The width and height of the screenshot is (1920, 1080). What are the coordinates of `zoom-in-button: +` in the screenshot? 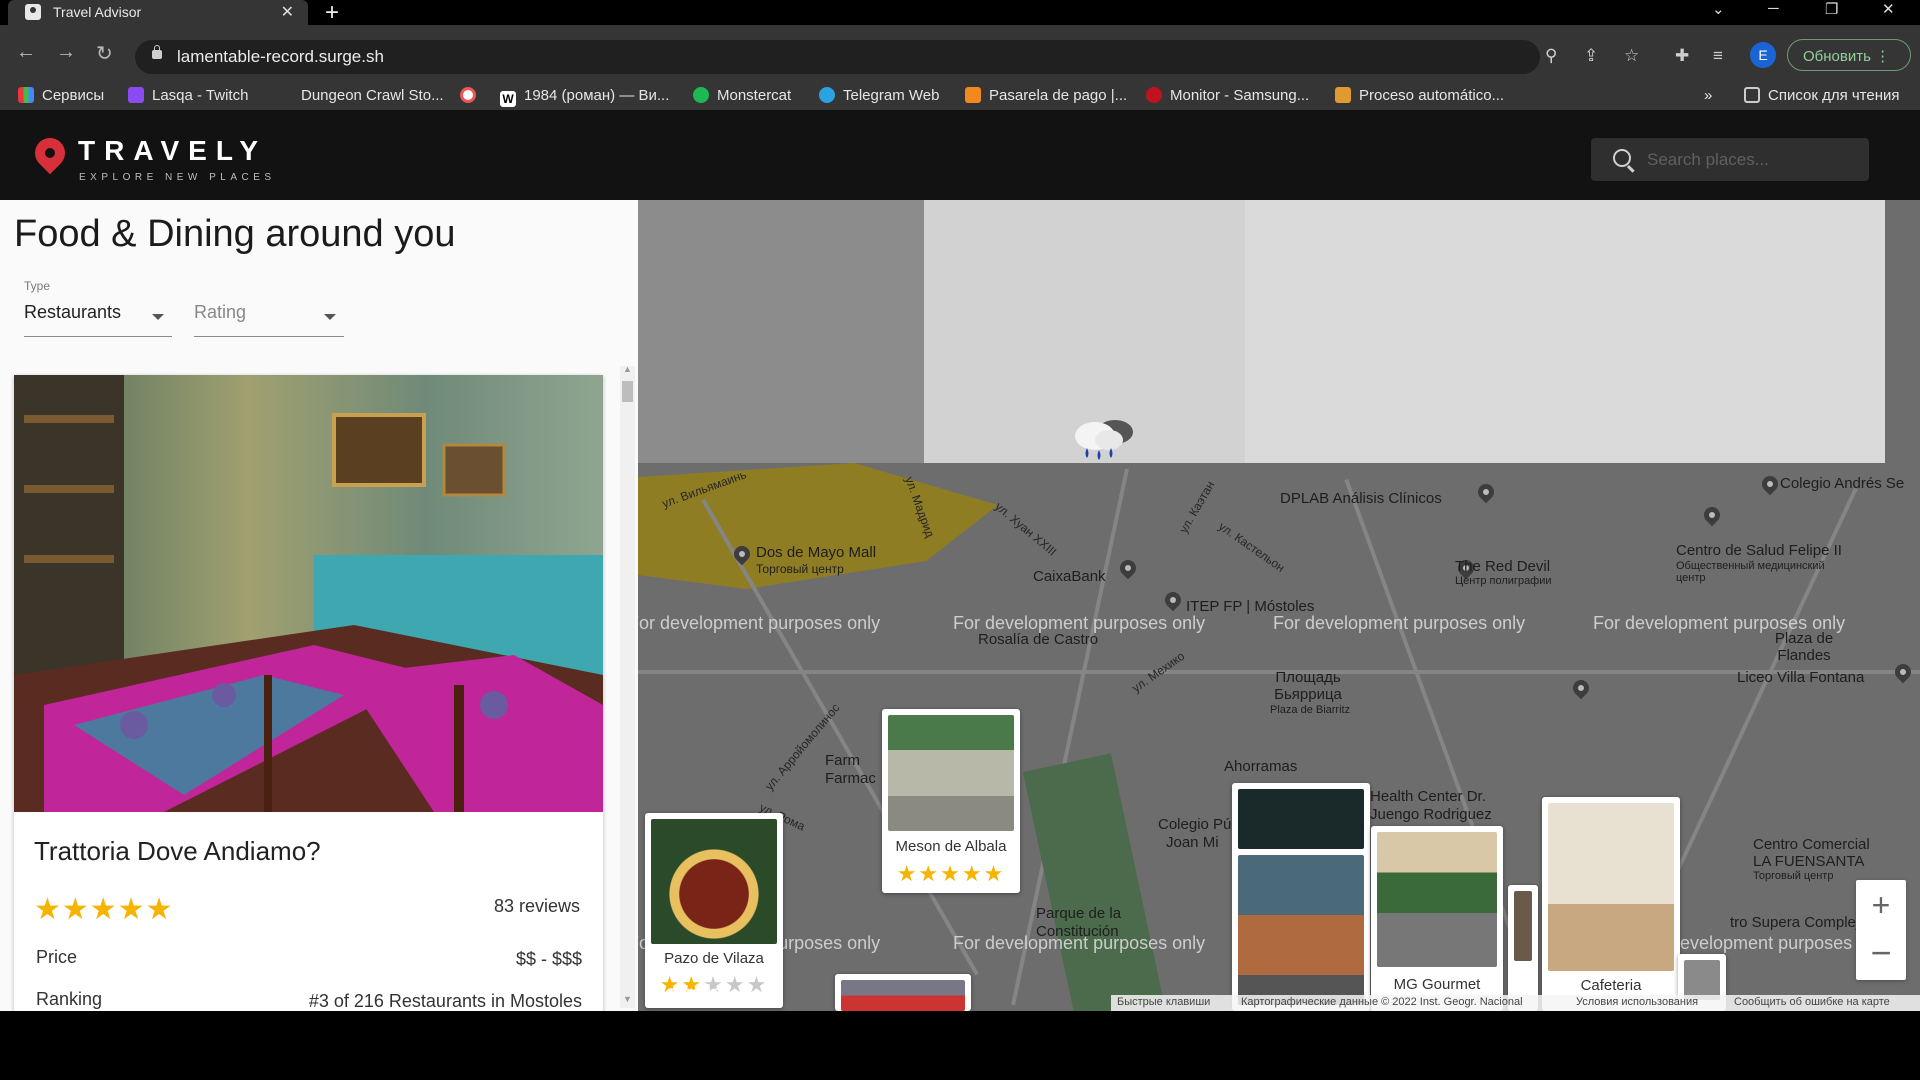 It's located at (1881, 905).